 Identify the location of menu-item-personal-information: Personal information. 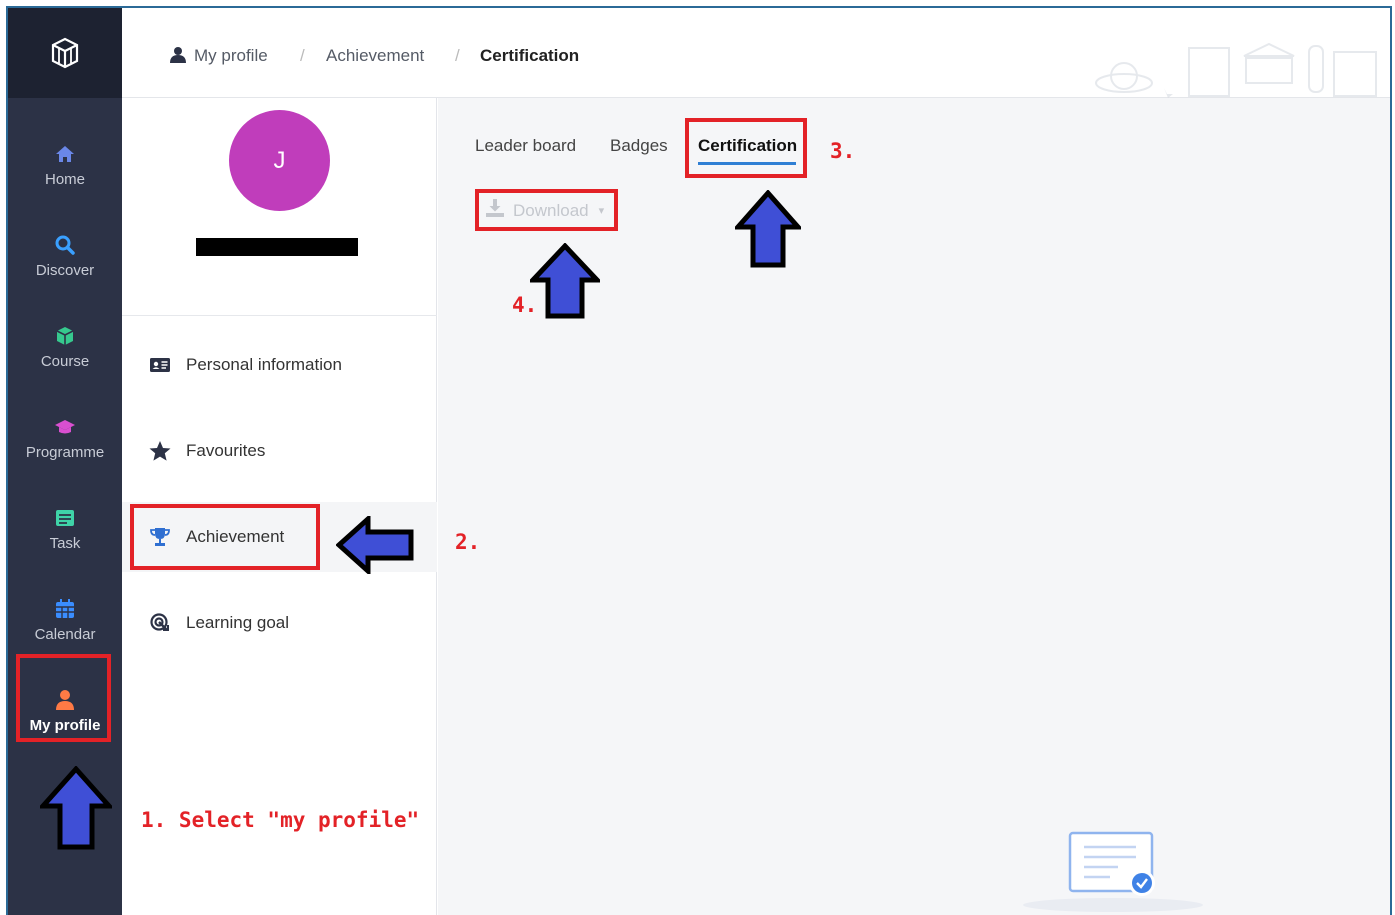
(279, 365).